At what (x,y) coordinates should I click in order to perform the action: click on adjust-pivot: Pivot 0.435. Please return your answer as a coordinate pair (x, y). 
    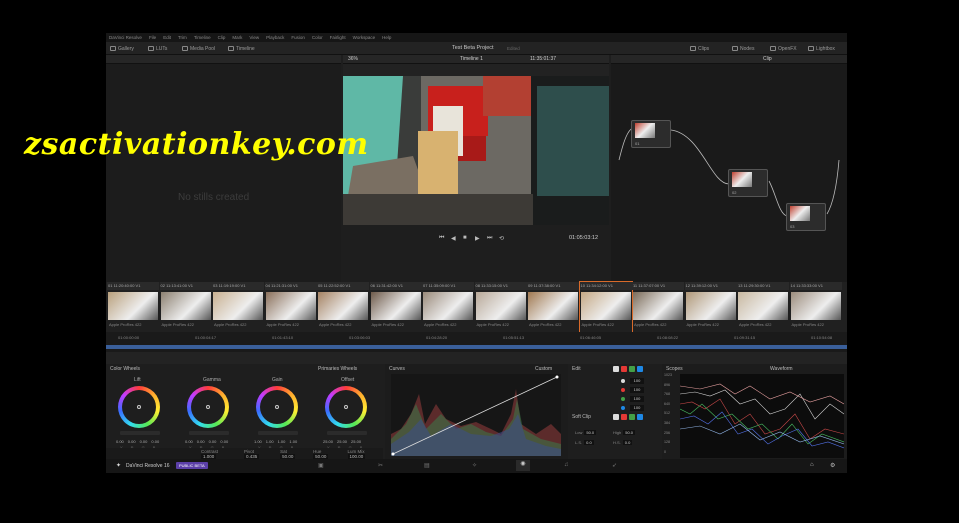
    Looking at the image, I should click on (257, 454).